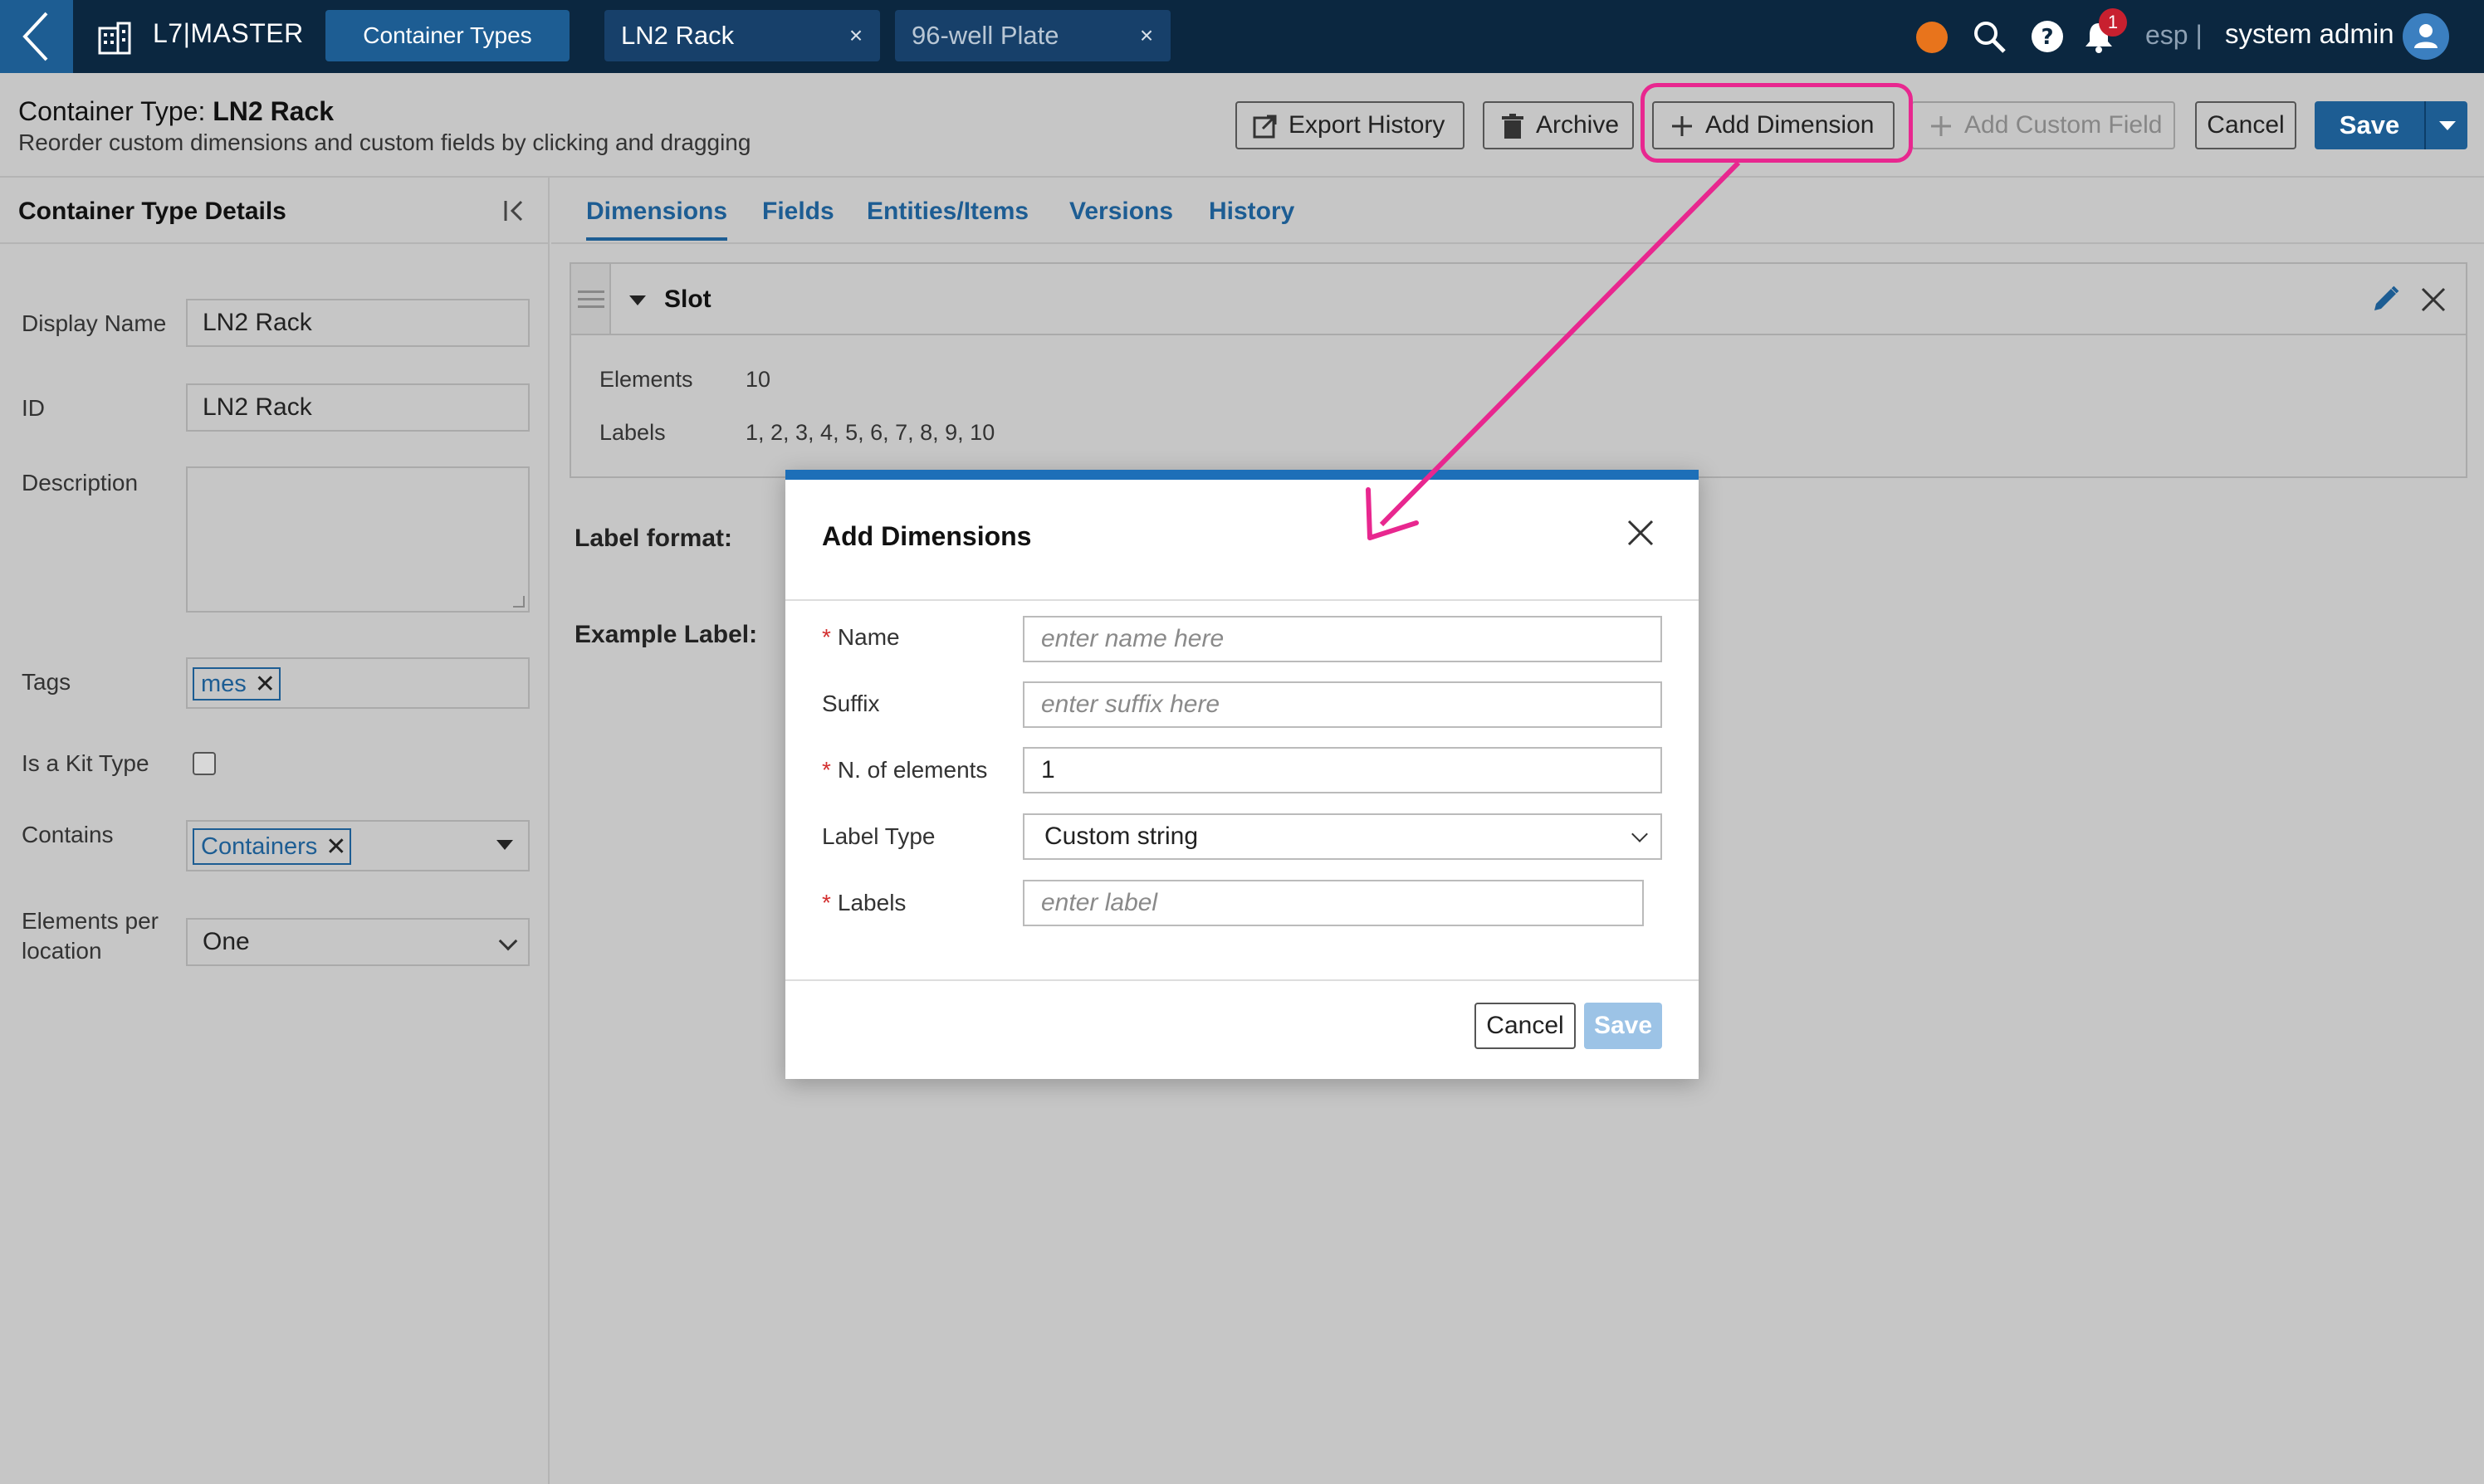  I want to click on dialog-title: Add Dimensions, so click(927, 536).